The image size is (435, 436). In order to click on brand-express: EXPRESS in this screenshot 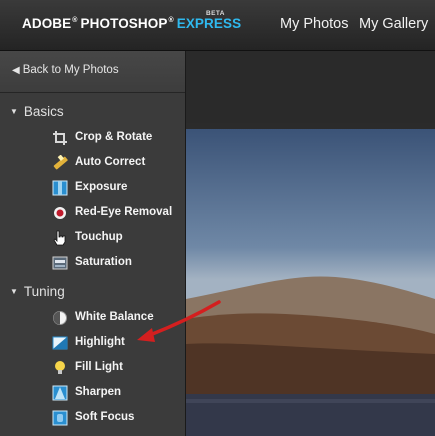, I will do `click(209, 23)`.